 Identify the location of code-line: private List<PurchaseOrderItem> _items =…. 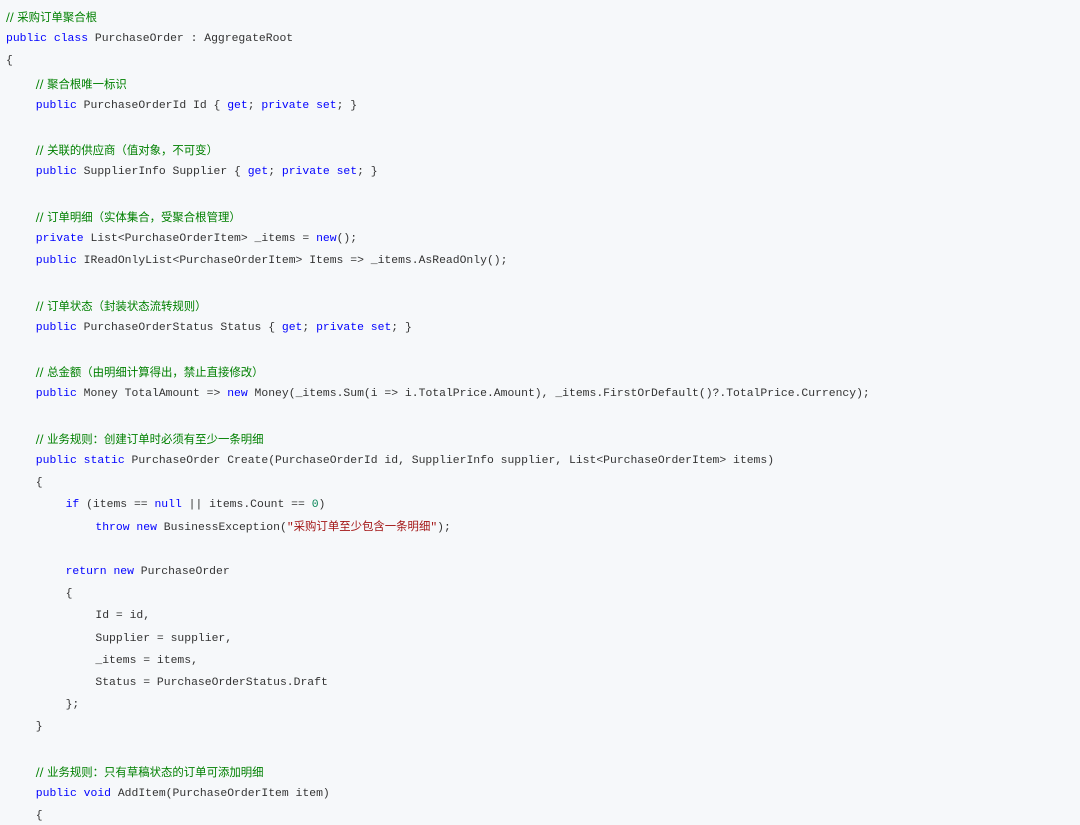
(196, 239).